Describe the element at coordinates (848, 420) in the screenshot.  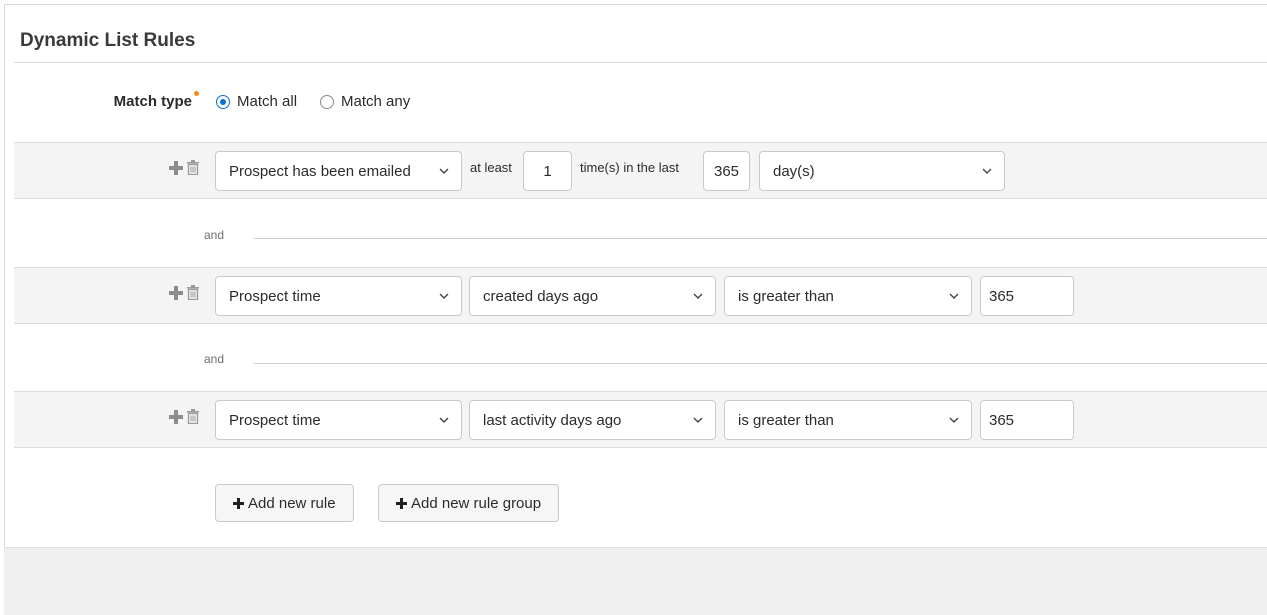
I see `rule-3-operator-select: is greater than` at that location.